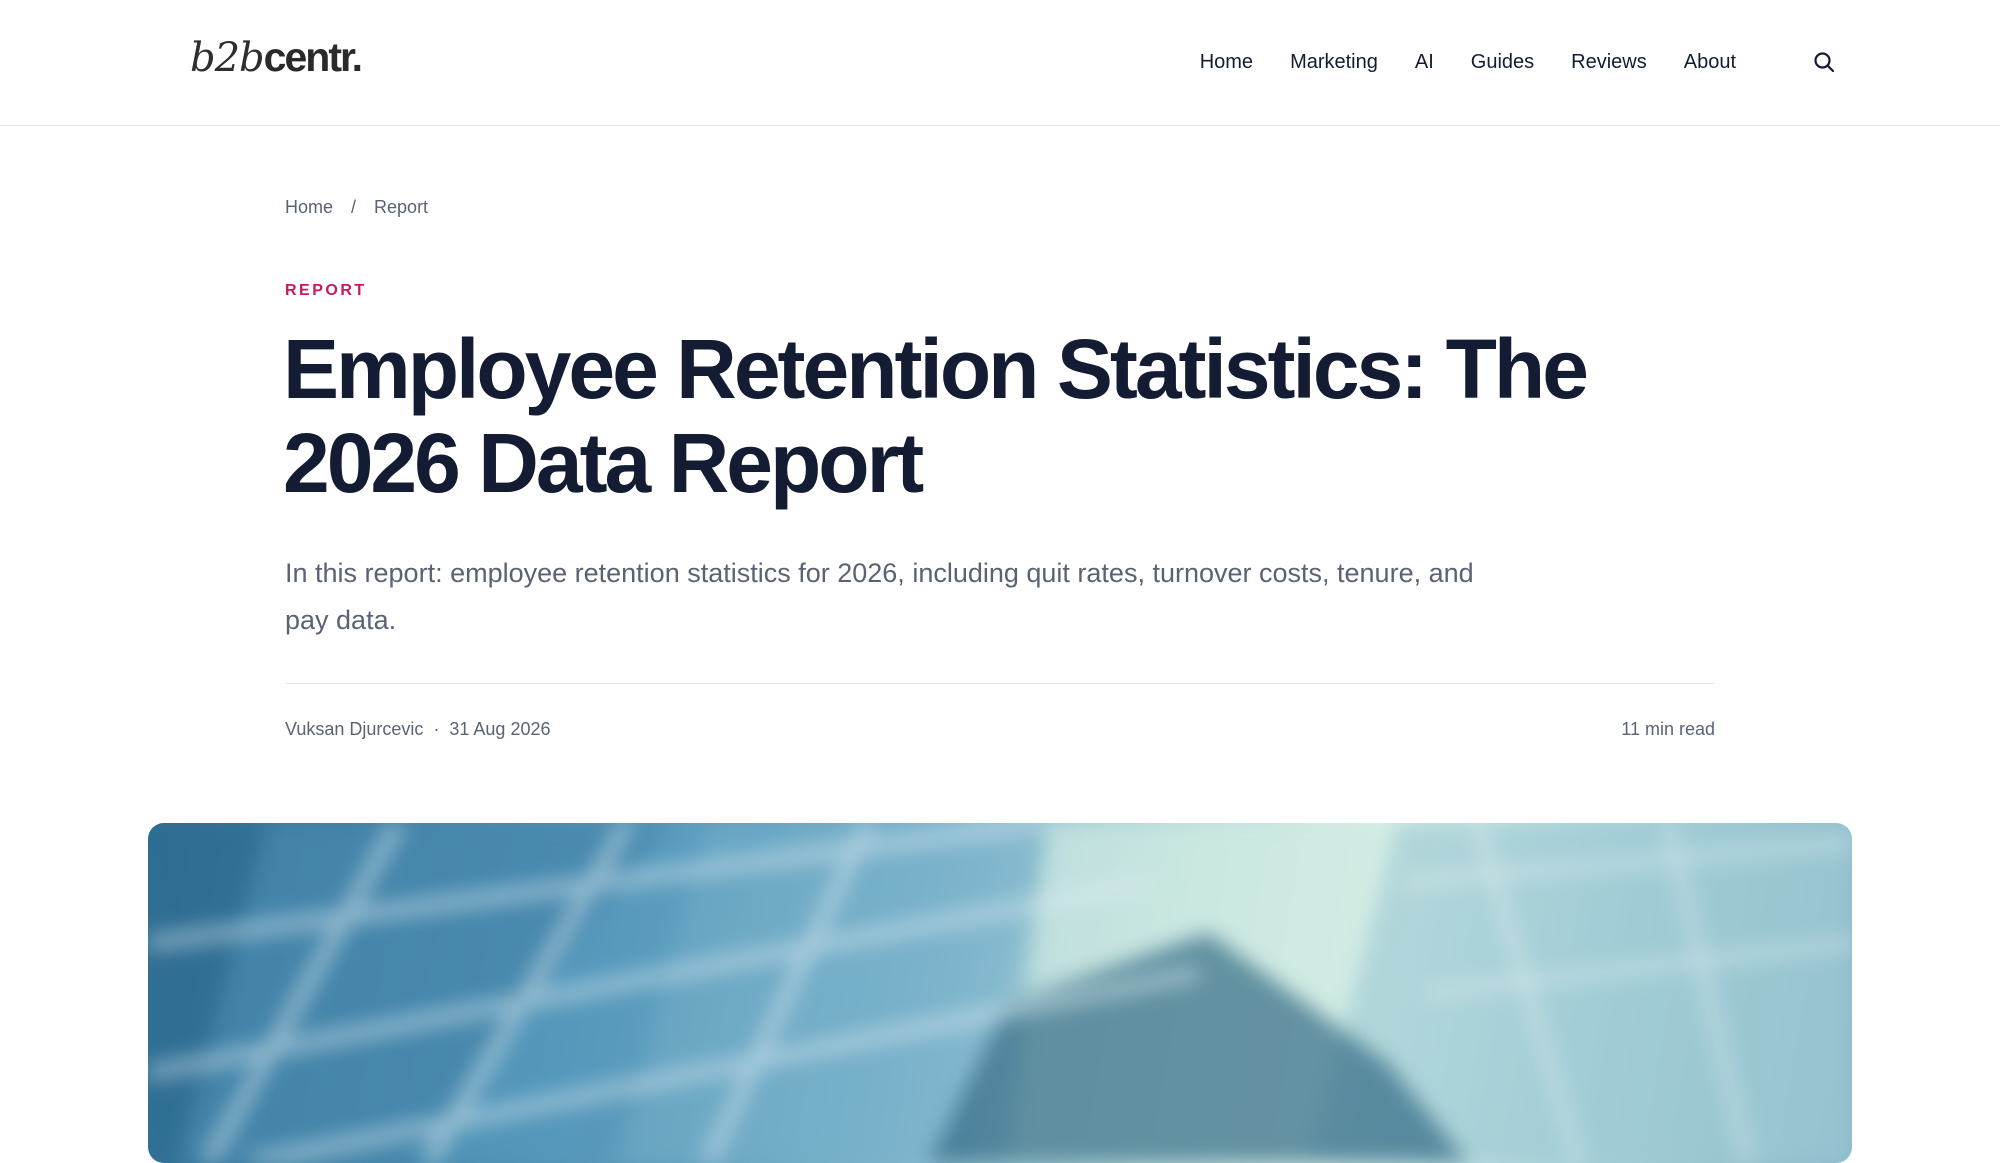 This screenshot has height=1163, width=2000. I want to click on nav-guides: Guides, so click(1502, 62).